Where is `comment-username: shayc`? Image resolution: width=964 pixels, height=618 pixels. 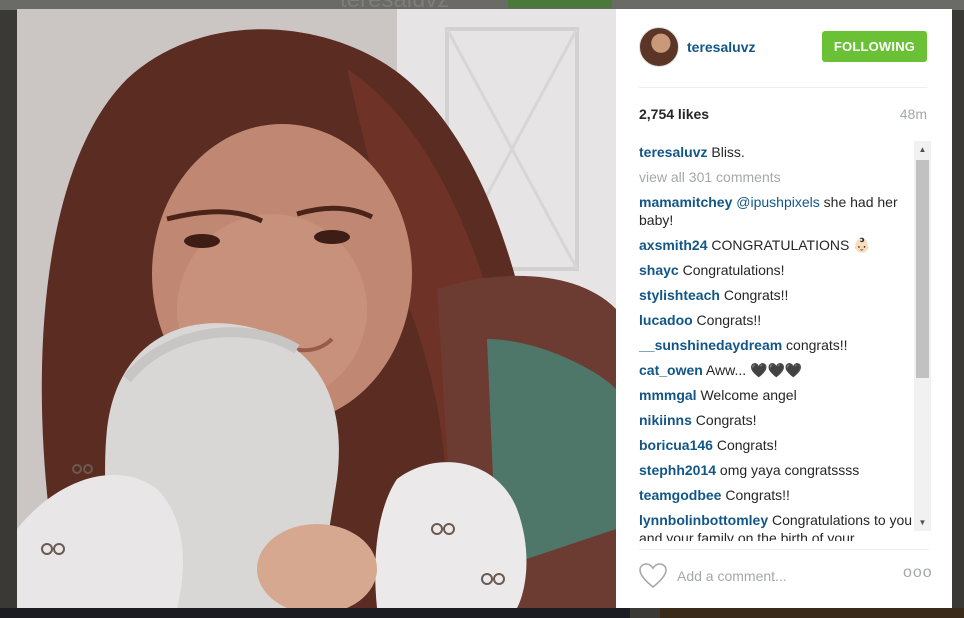 comment-username: shayc is located at coordinates (659, 270).